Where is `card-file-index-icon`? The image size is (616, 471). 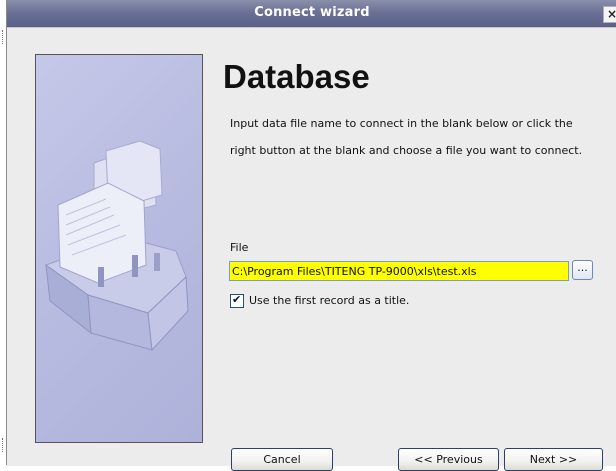
card-file-index-icon is located at coordinates (116, 246).